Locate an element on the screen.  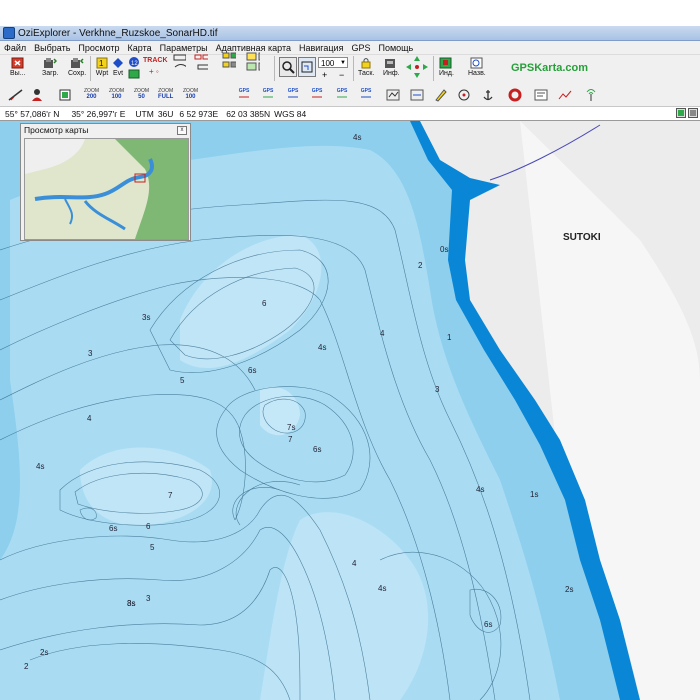
menu-adaptive-map: Адаптивная карта is located at coordinates (253, 48).